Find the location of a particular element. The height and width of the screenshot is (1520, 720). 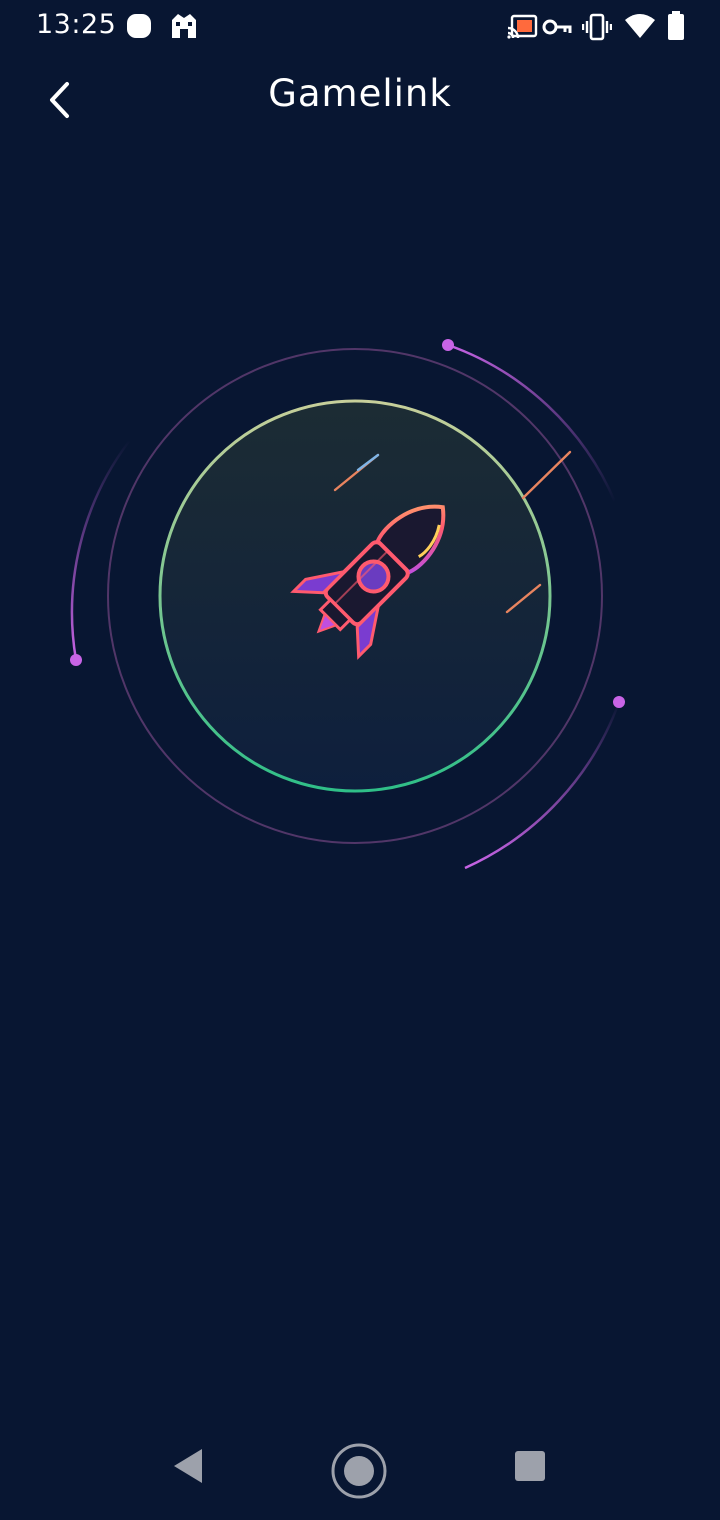

vpn-key-icon is located at coordinates (557, 27).